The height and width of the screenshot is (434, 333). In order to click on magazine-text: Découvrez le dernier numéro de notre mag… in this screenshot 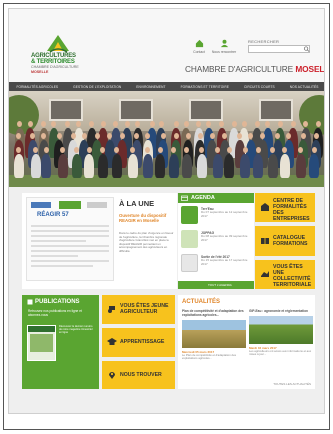, I will do `click(76, 330)`.